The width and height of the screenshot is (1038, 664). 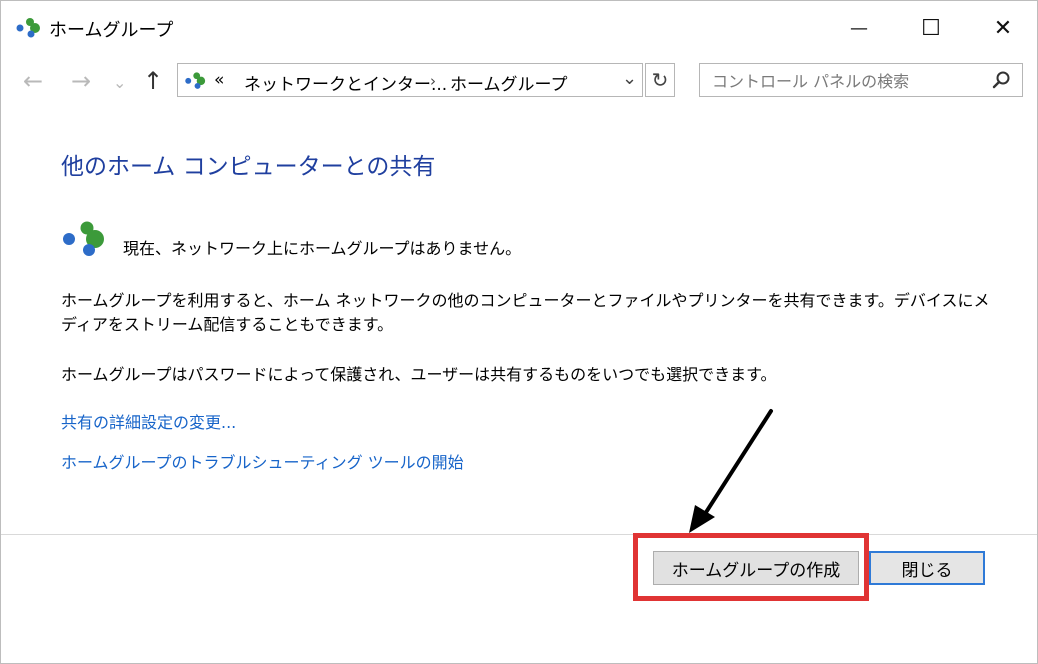 I want to click on navigation-bar: ← → ⌄ ↑ « ネットワークとインター... › ホームグループ ⌄ ↻, so click(x=519, y=82).